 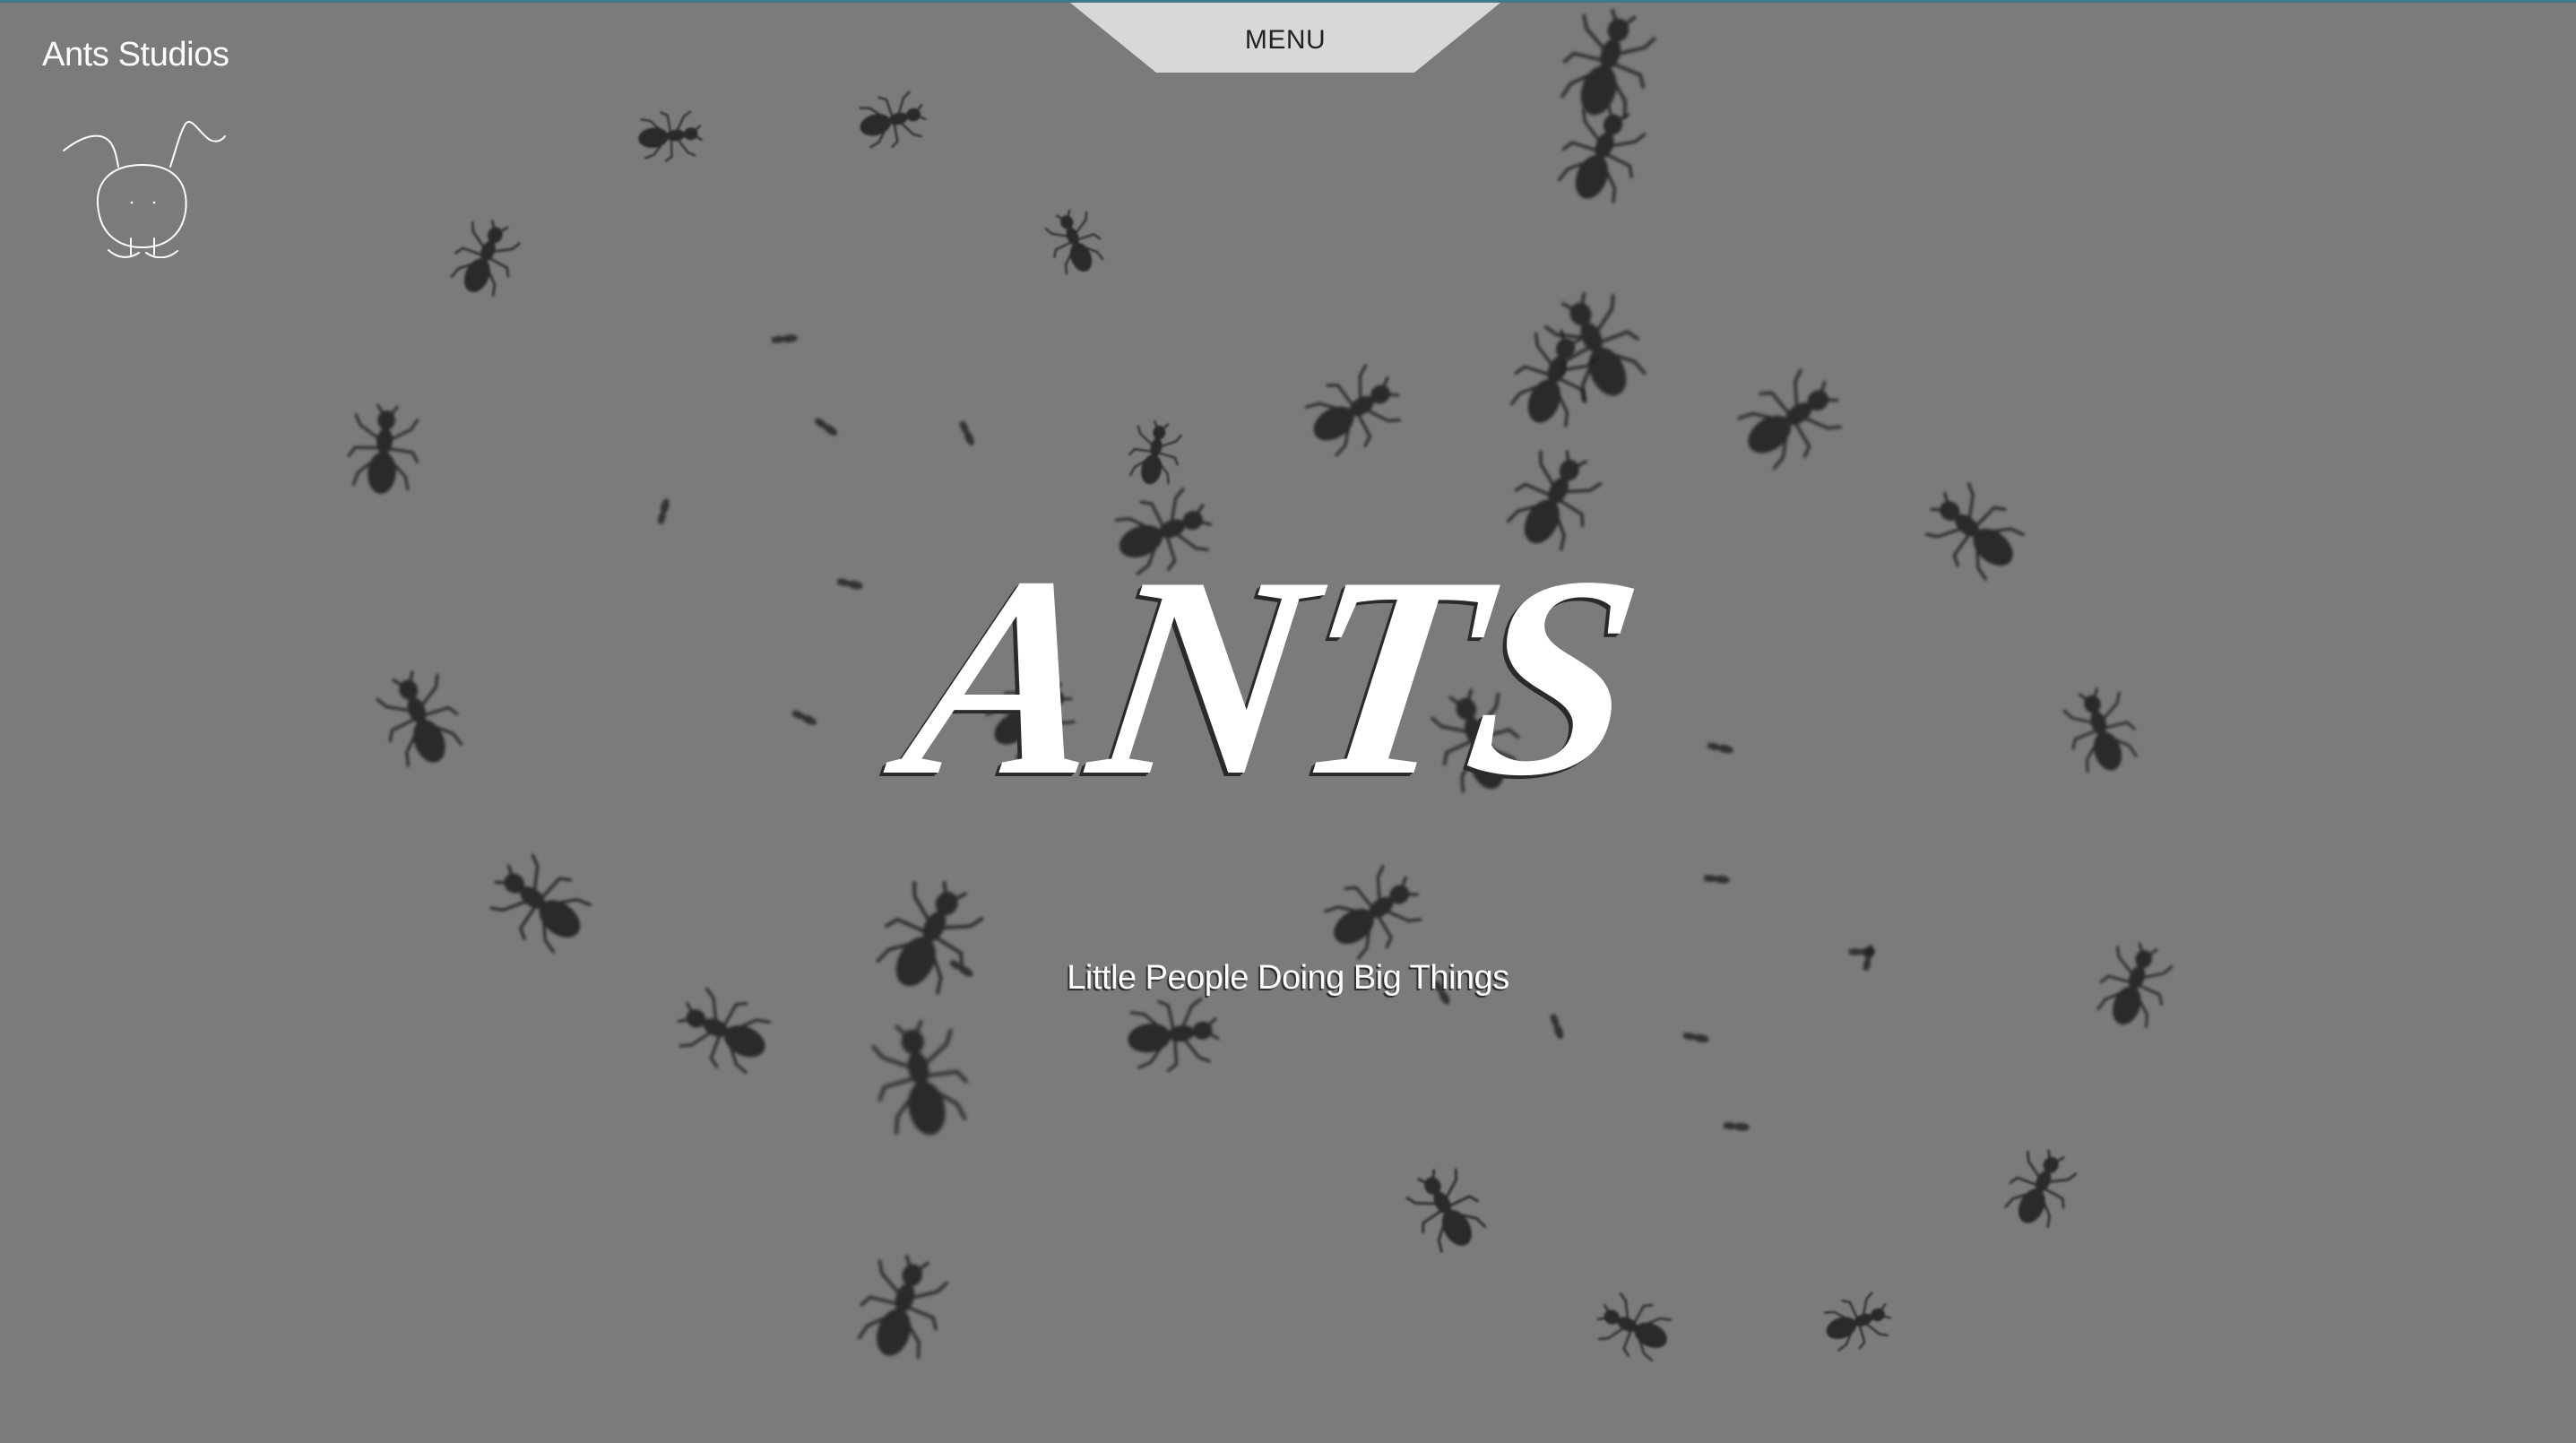 What do you see at coordinates (144, 187) in the screenshot?
I see `ant-head-logo-icon` at bounding box center [144, 187].